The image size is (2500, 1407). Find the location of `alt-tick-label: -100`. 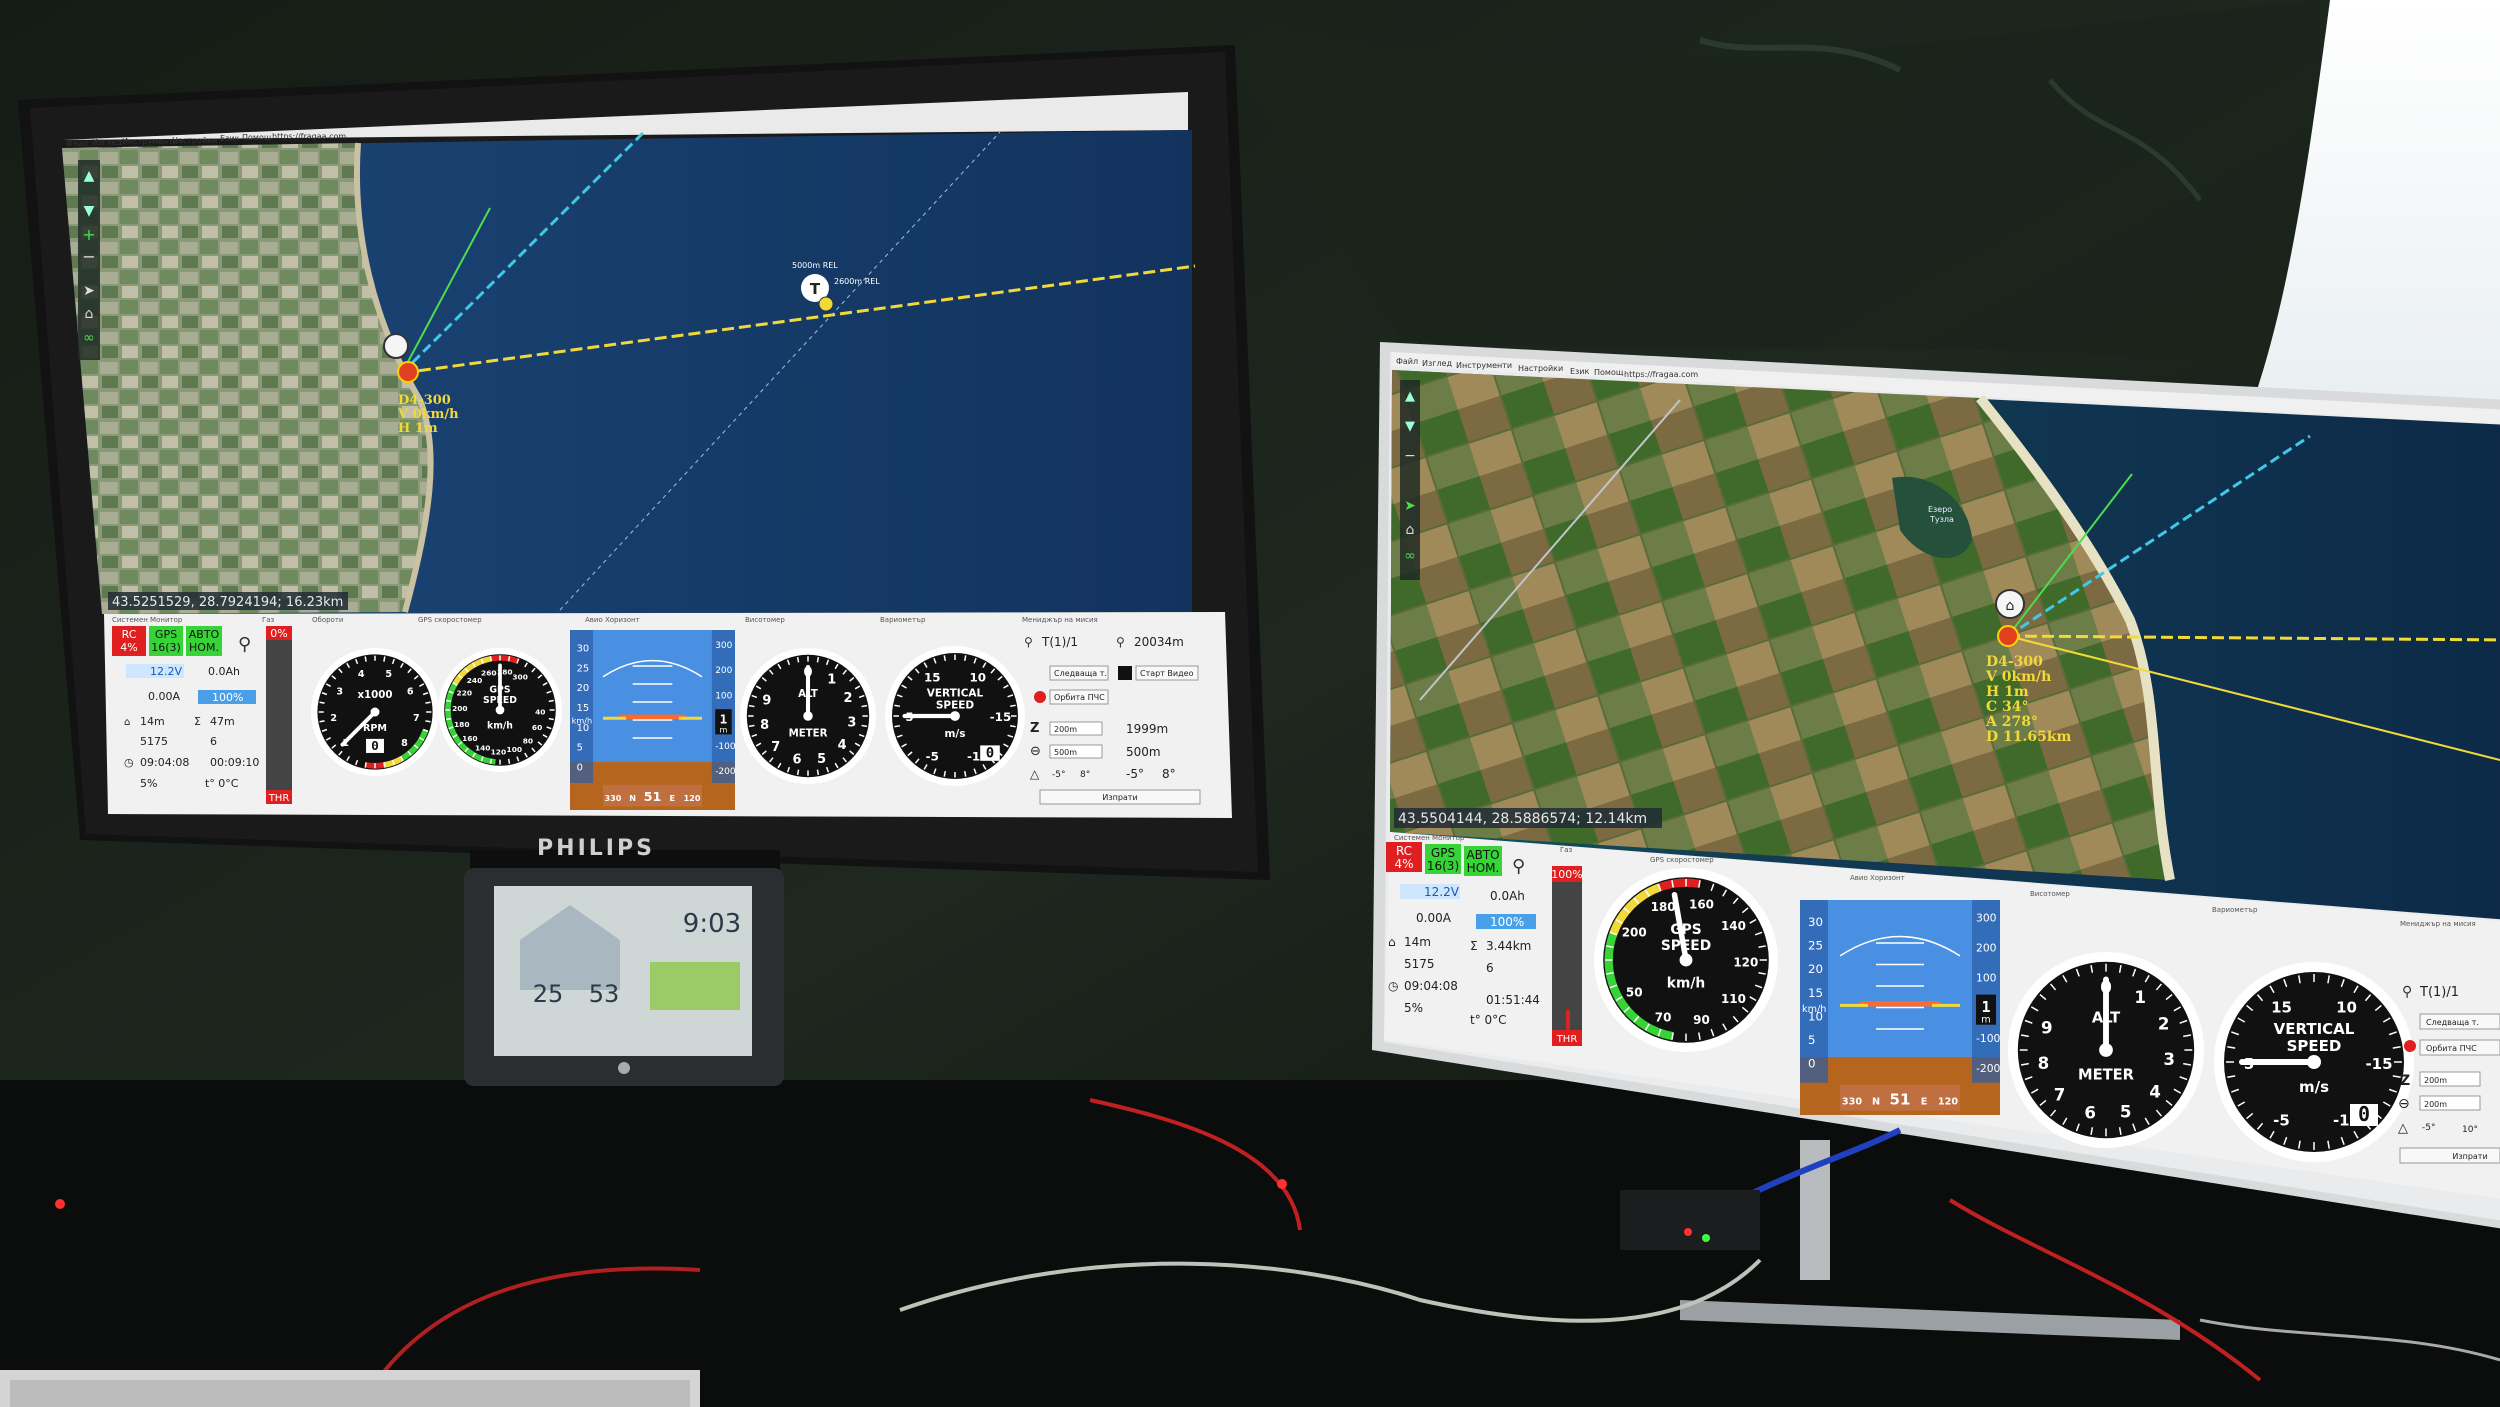

alt-tick-label: -100 is located at coordinates (1988, 1038).